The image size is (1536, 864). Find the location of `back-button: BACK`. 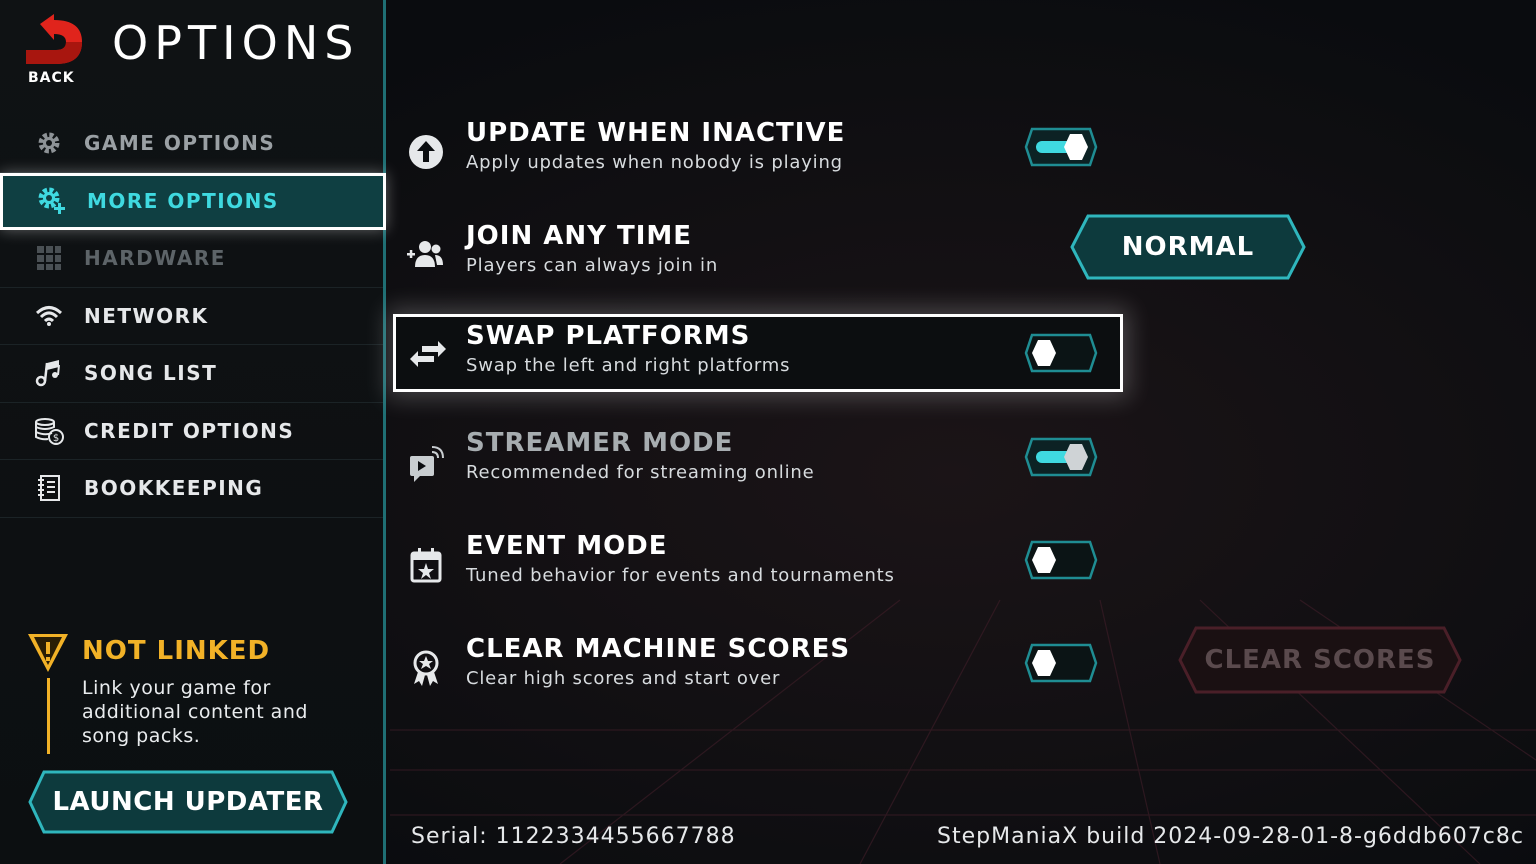

back-button: BACK is located at coordinates (56, 49).